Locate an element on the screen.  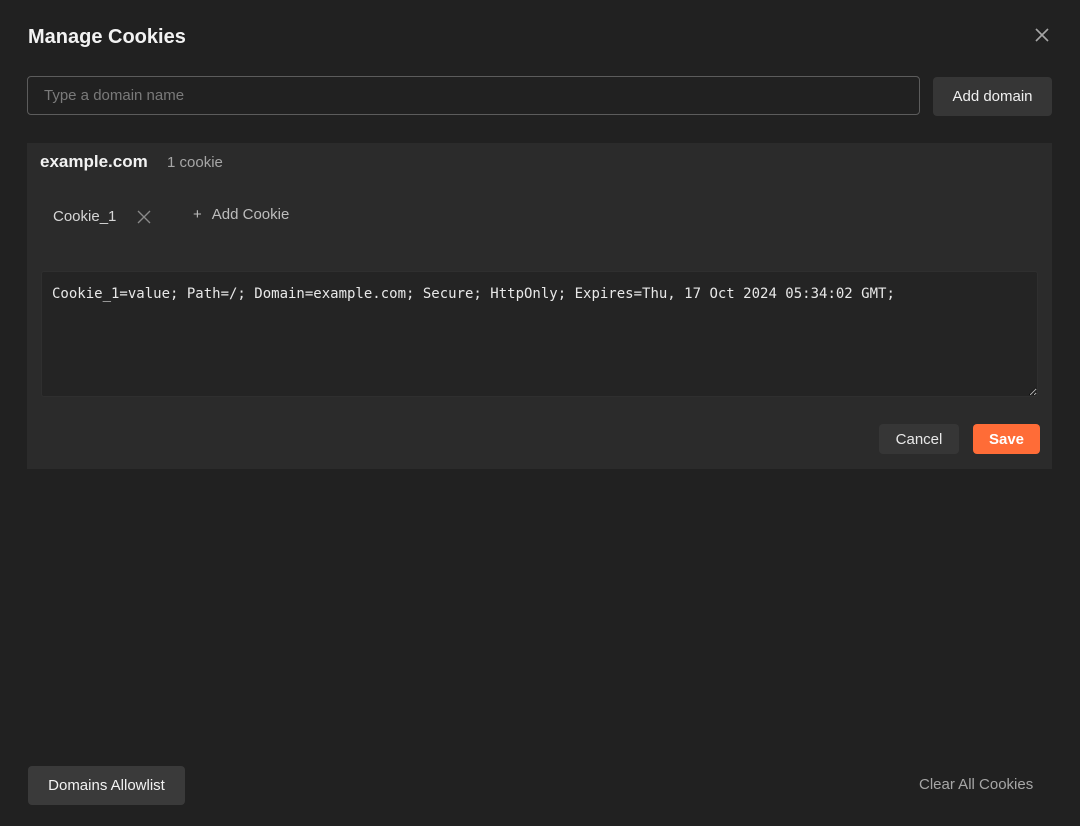
domains-allowlist-button: Domains Allowlist is located at coordinates (106, 785).